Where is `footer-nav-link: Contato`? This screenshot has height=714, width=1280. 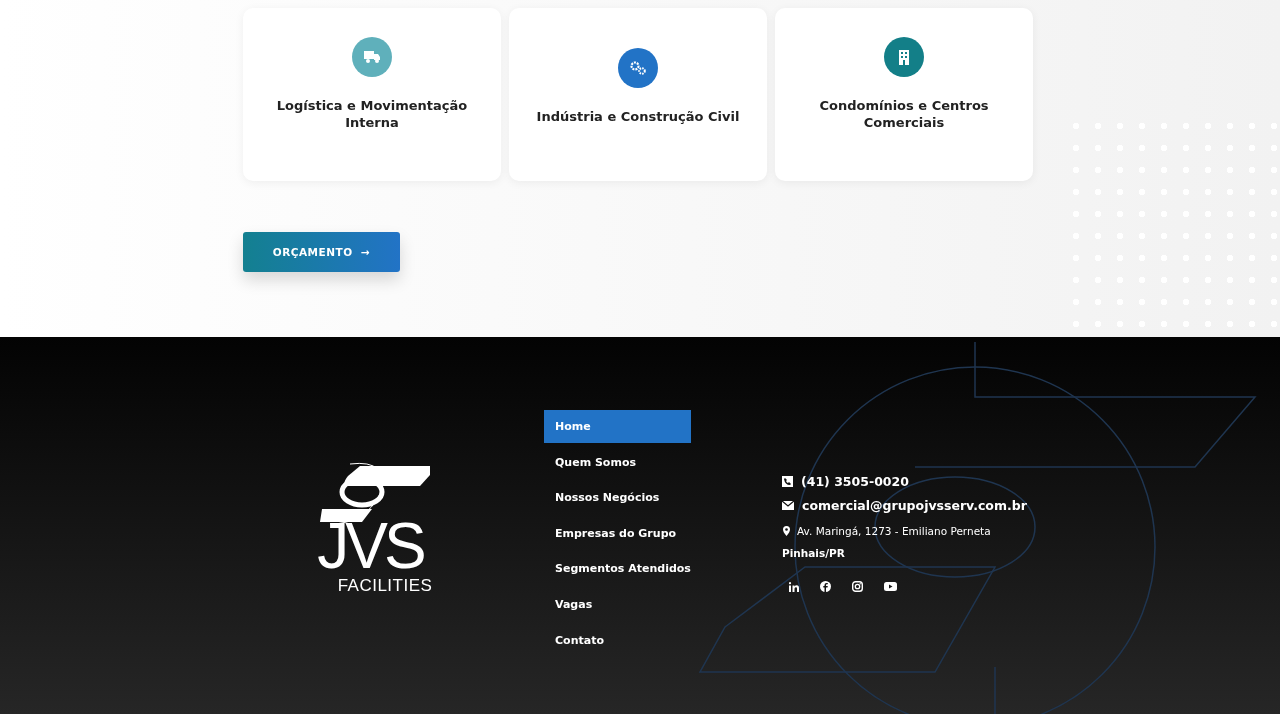
footer-nav-link: Contato is located at coordinates (617, 640).